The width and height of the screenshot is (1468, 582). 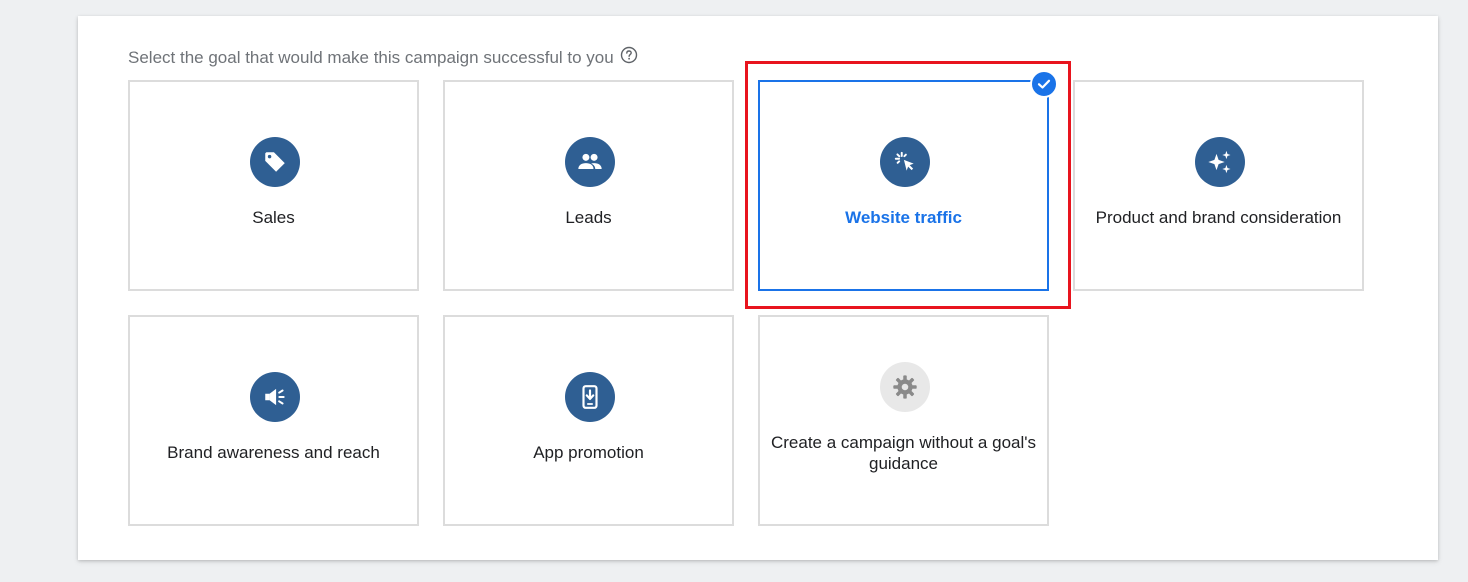 What do you see at coordinates (275, 397) in the screenshot?
I see `megaphone-icon` at bounding box center [275, 397].